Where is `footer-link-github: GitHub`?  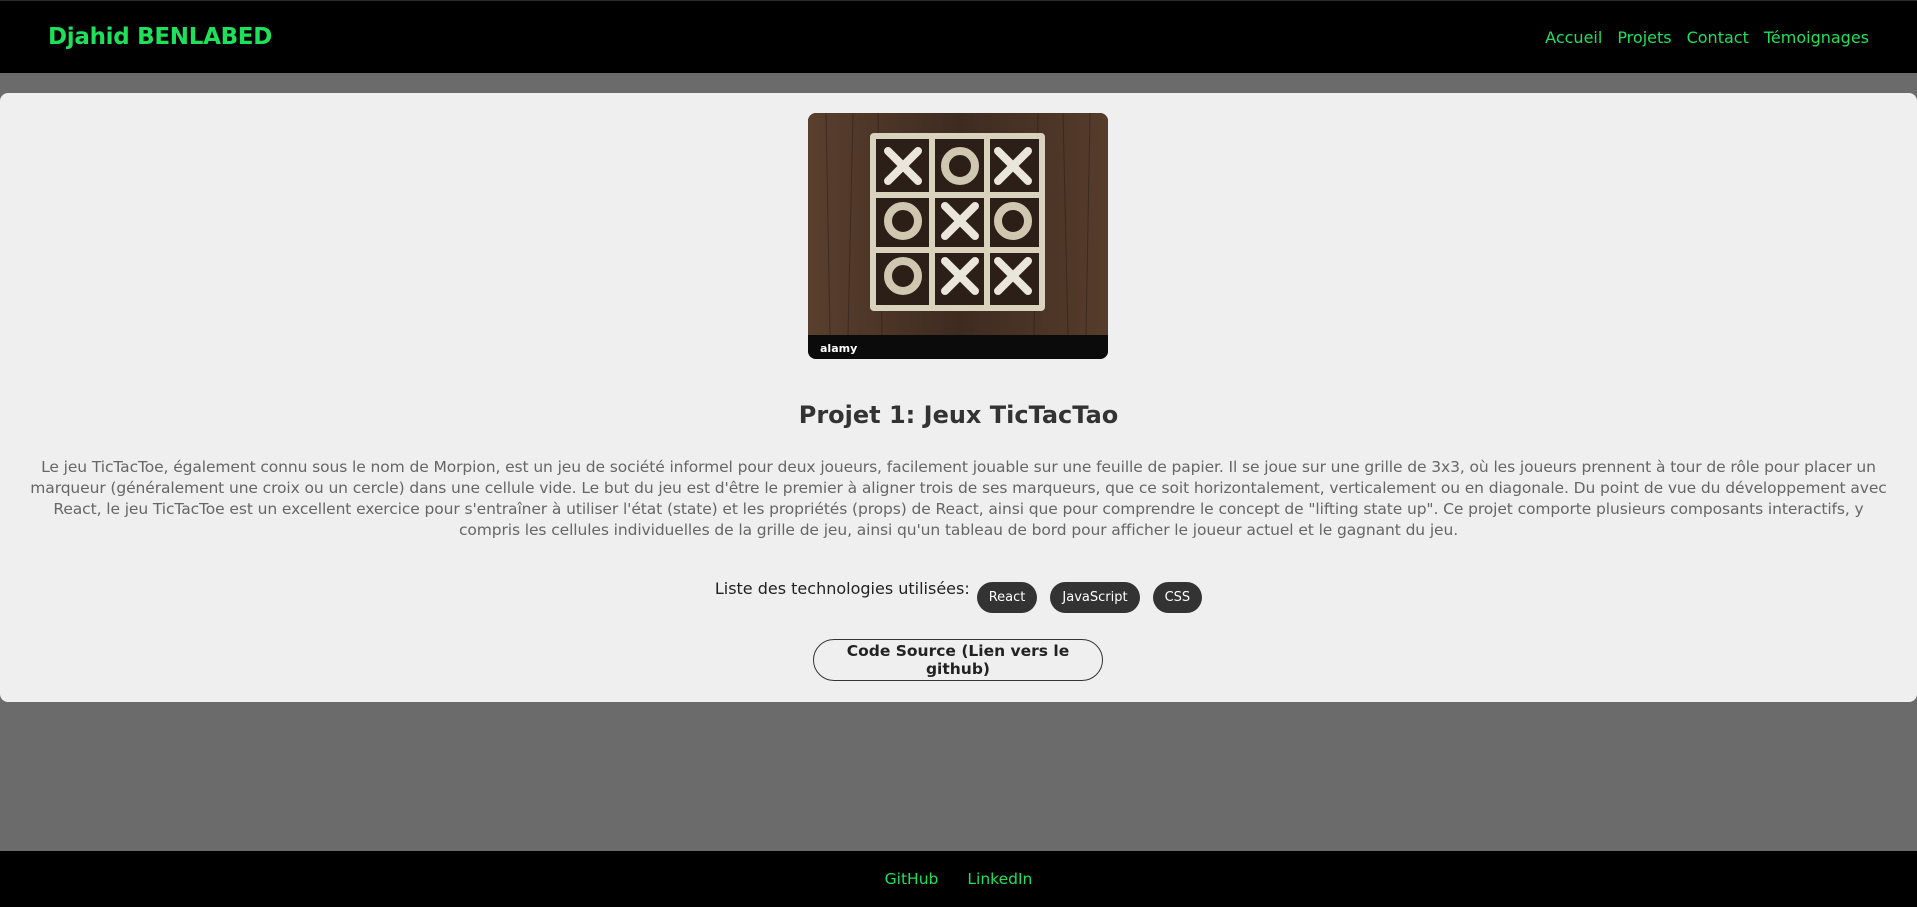 footer-link-github: GitHub is located at coordinates (912, 879).